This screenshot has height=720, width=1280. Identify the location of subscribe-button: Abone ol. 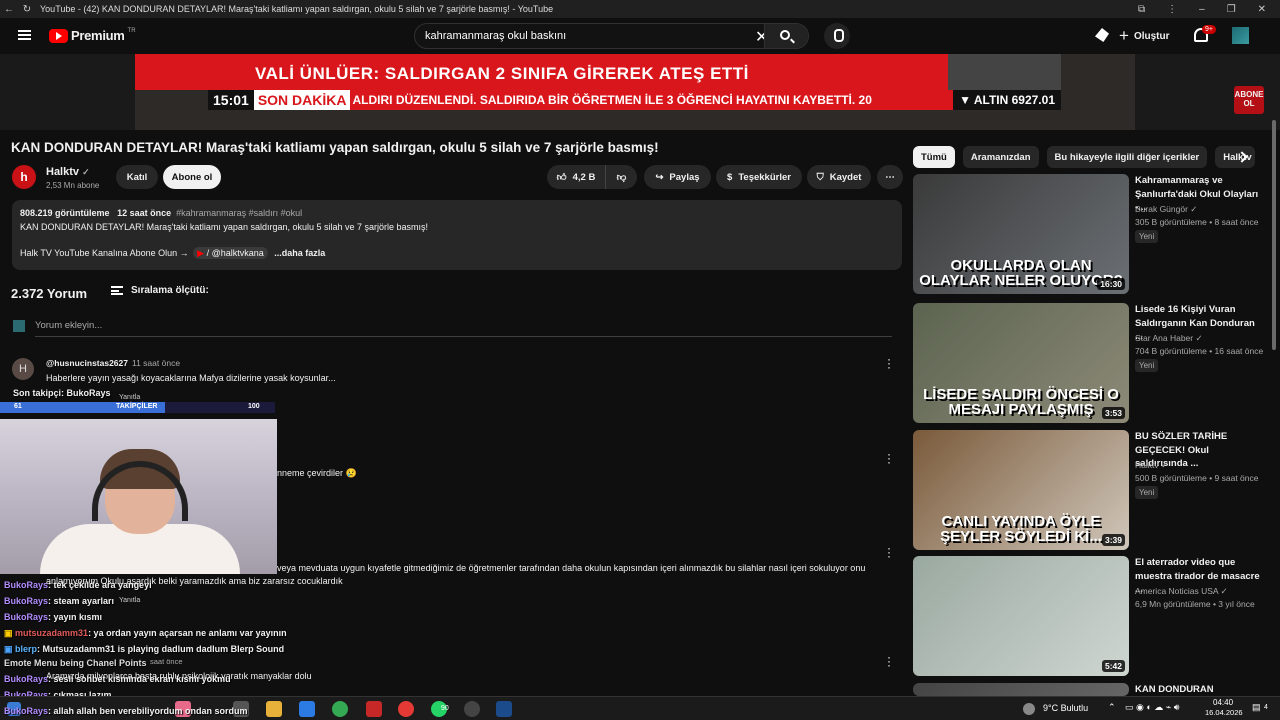
(192, 177).